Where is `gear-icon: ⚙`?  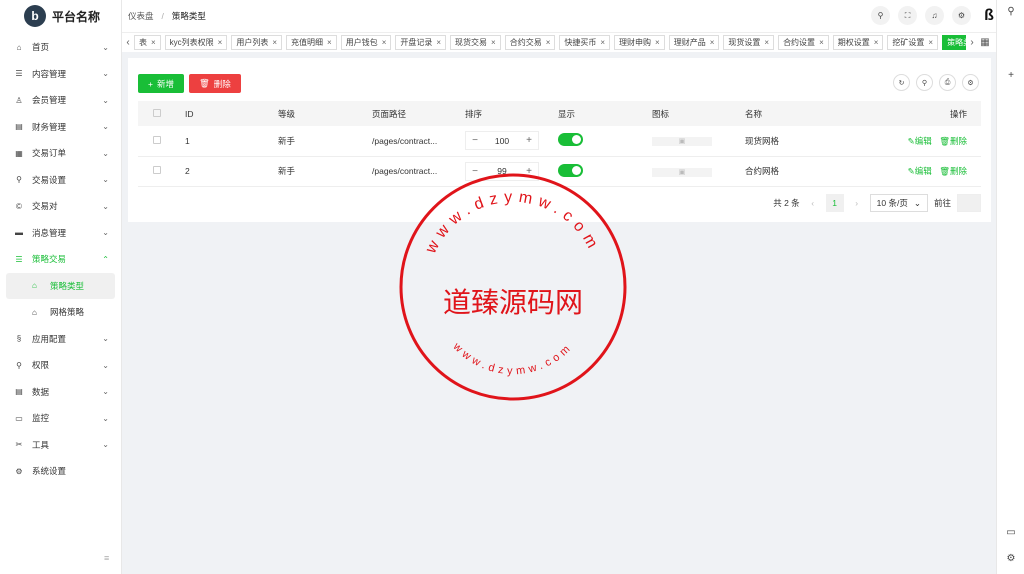 gear-icon: ⚙ is located at coordinates (1010, 558).